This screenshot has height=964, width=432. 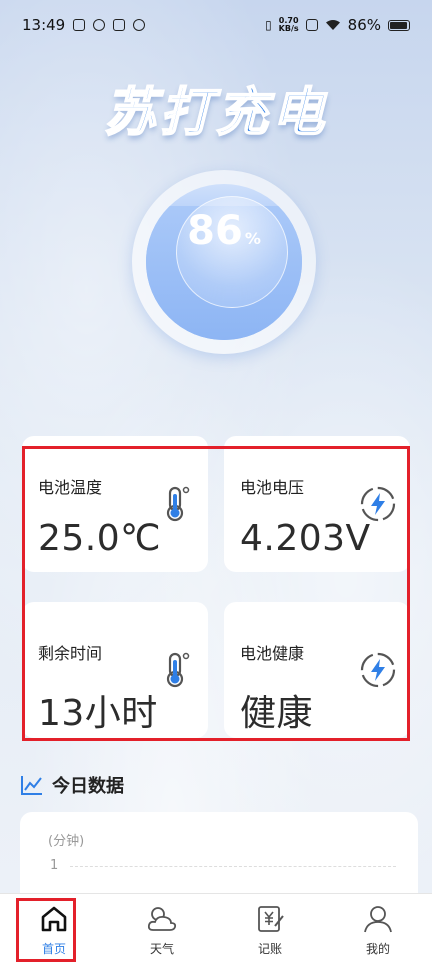 I want to click on app-title: 苏打充电, so click(x=215, y=113).